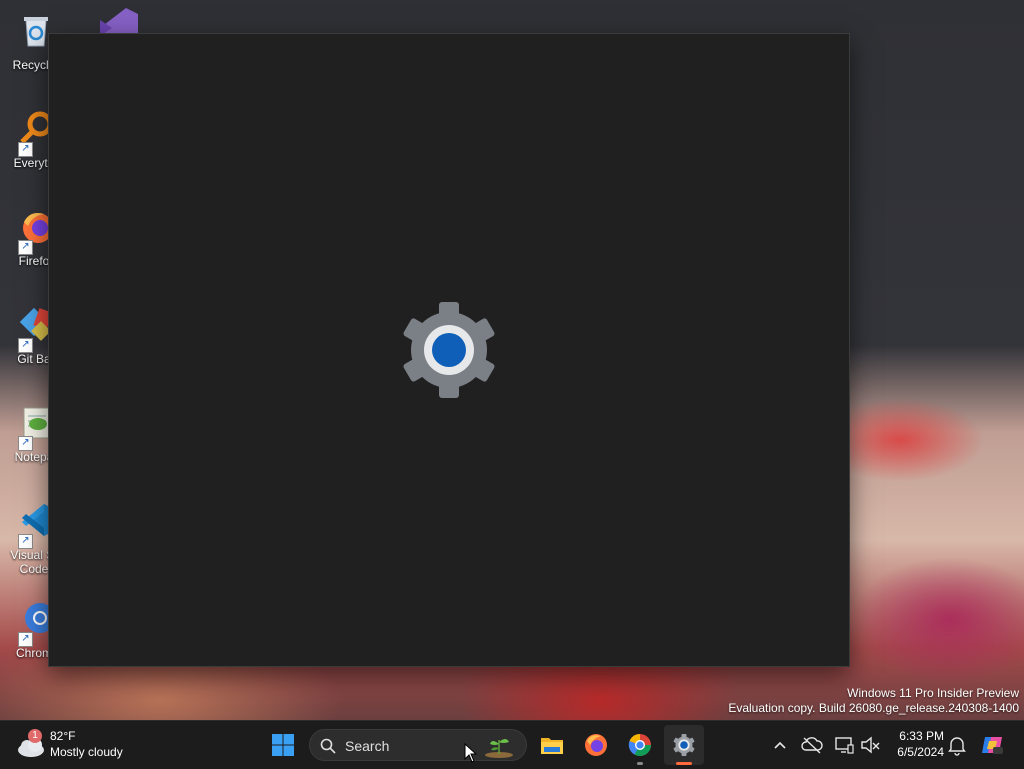 The height and width of the screenshot is (769, 1024). I want to click on firefox-icon, so click(596, 745).